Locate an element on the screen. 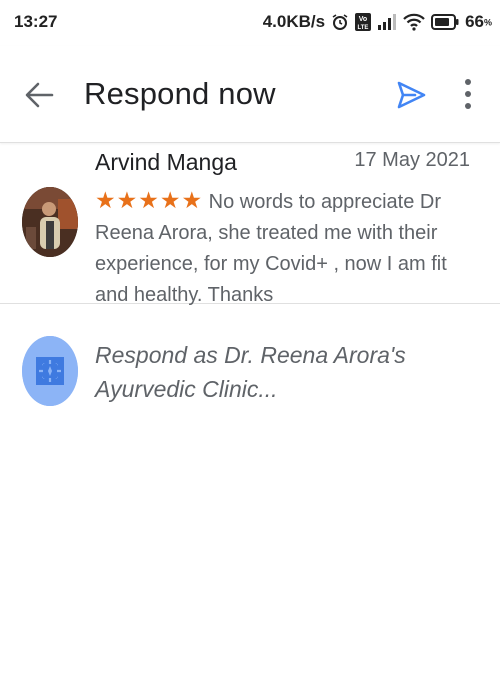 The image size is (500, 678). status-time: 13:27 is located at coordinates (36, 21).